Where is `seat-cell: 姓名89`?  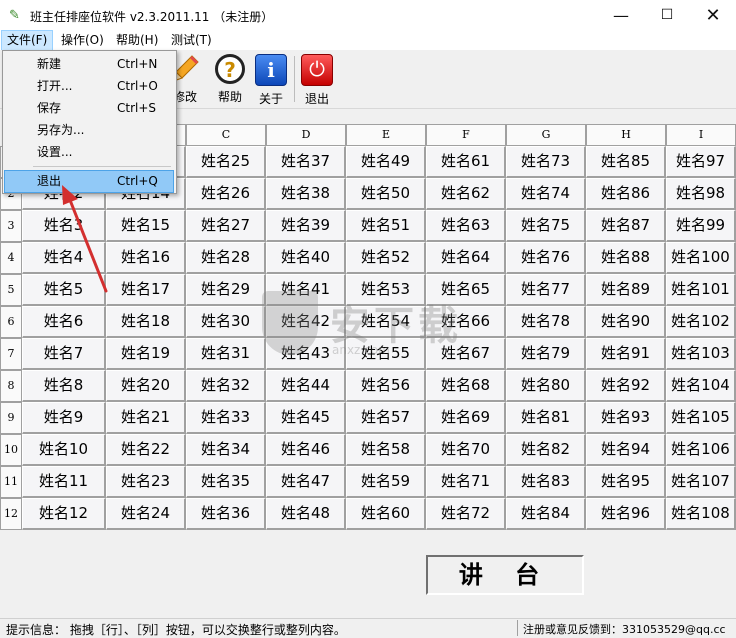 seat-cell: 姓名89 is located at coordinates (626, 290).